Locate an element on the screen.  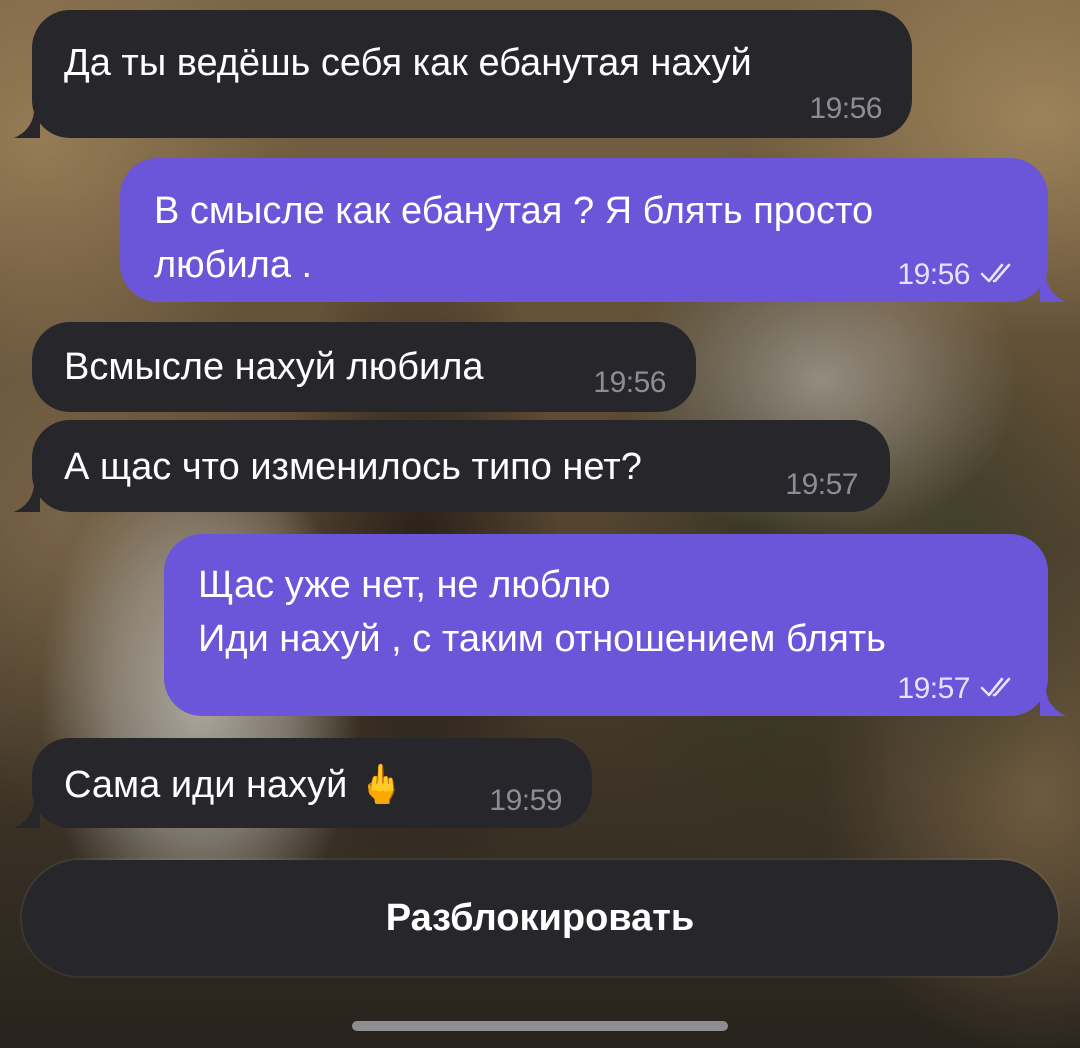
message-time: 19:59 is located at coordinates (525, 800).